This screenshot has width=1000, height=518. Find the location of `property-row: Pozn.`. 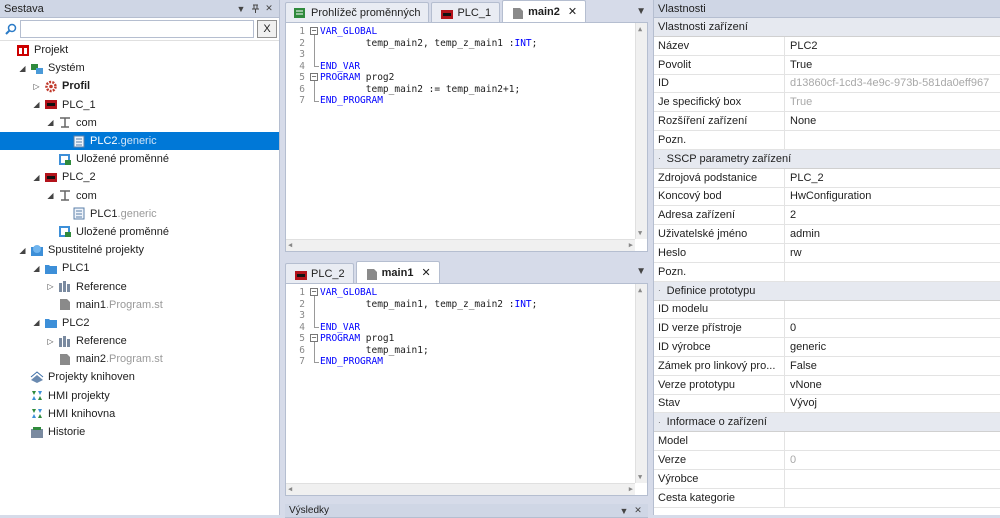

property-row: Pozn. is located at coordinates (827, 272).